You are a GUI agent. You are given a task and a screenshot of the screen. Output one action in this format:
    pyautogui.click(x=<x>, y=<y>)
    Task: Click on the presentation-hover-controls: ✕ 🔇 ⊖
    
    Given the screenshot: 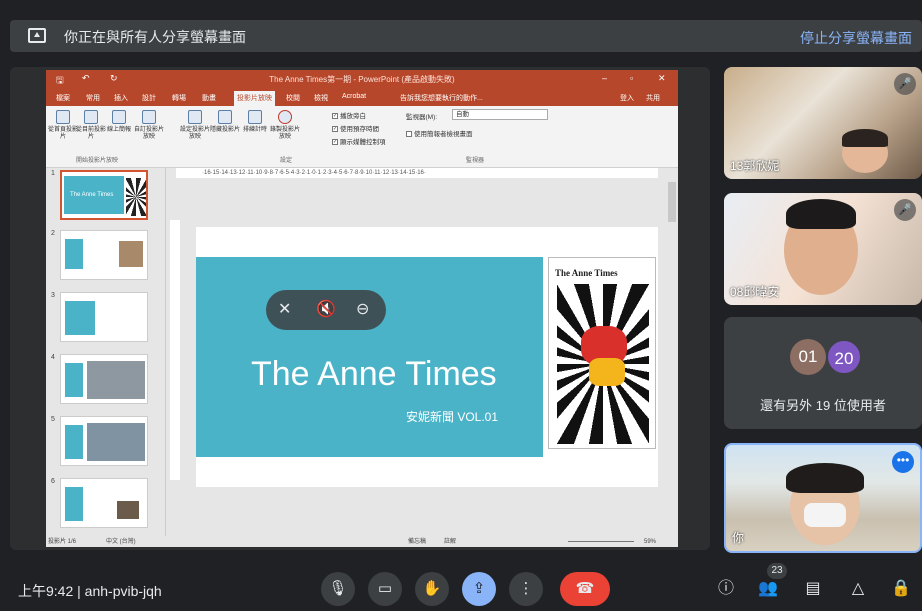 What is the action you would take?
    pyautogui.click(x=326, y=310)
    